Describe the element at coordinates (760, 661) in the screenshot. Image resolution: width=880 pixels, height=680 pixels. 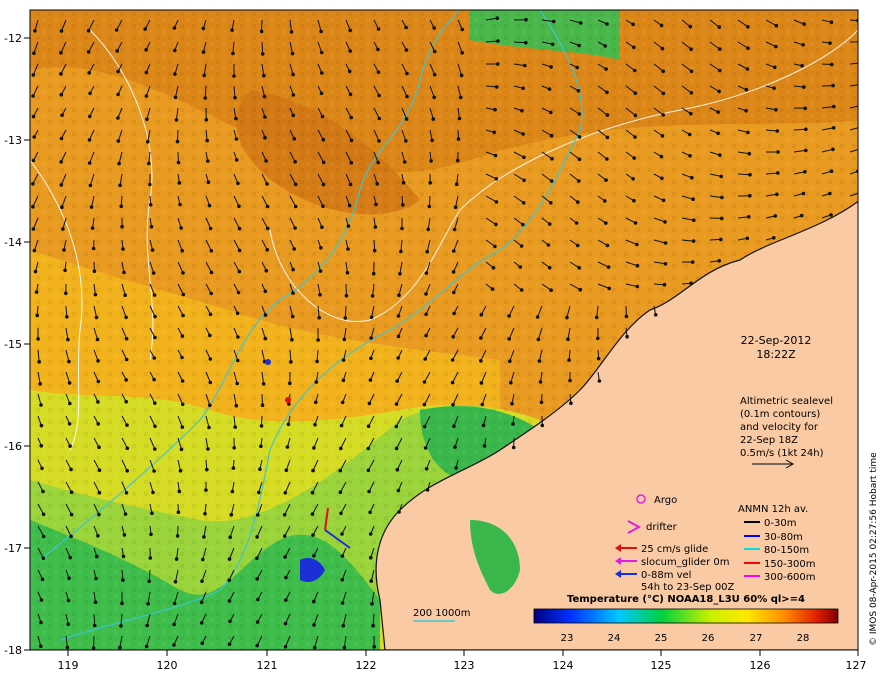
I see `lon-tick: 126` at that location.